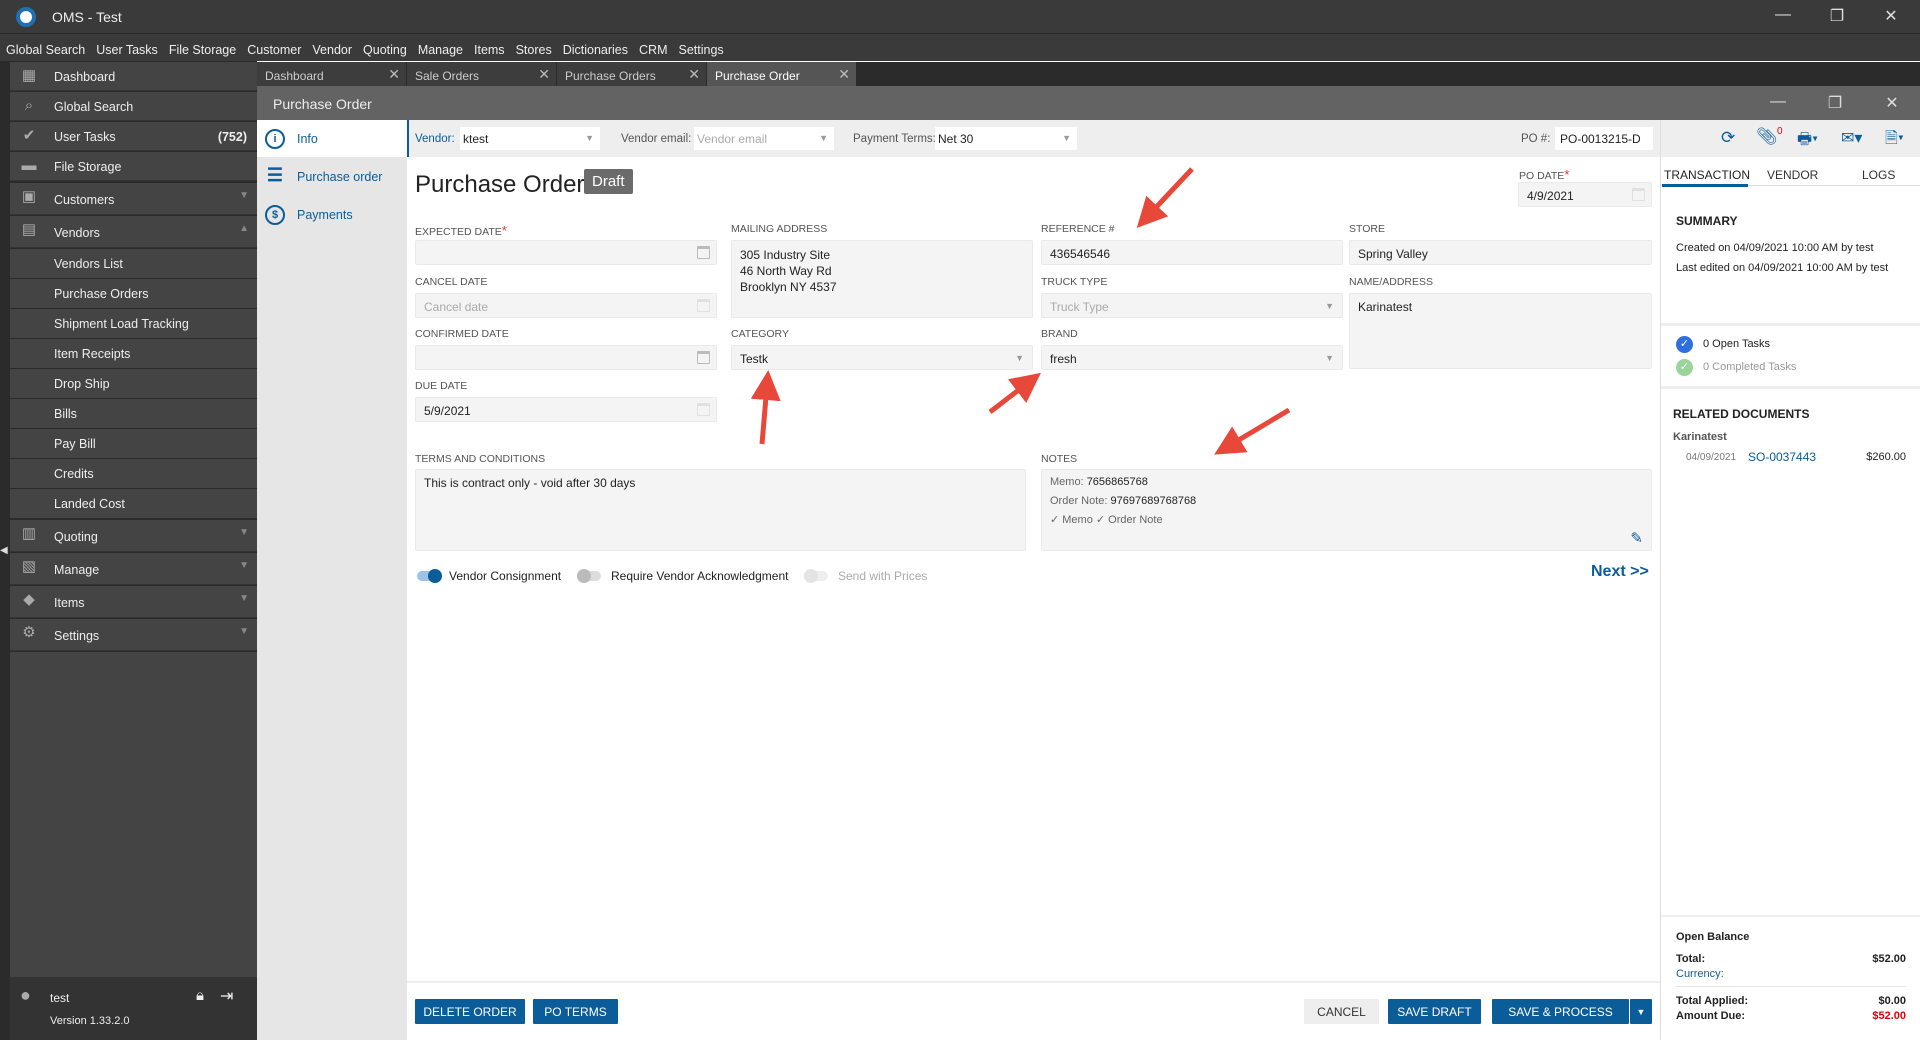 The width and height of the screenshot is (1920, 1040). I want to click on menu-vendor: Vendor, so click(334, 47).